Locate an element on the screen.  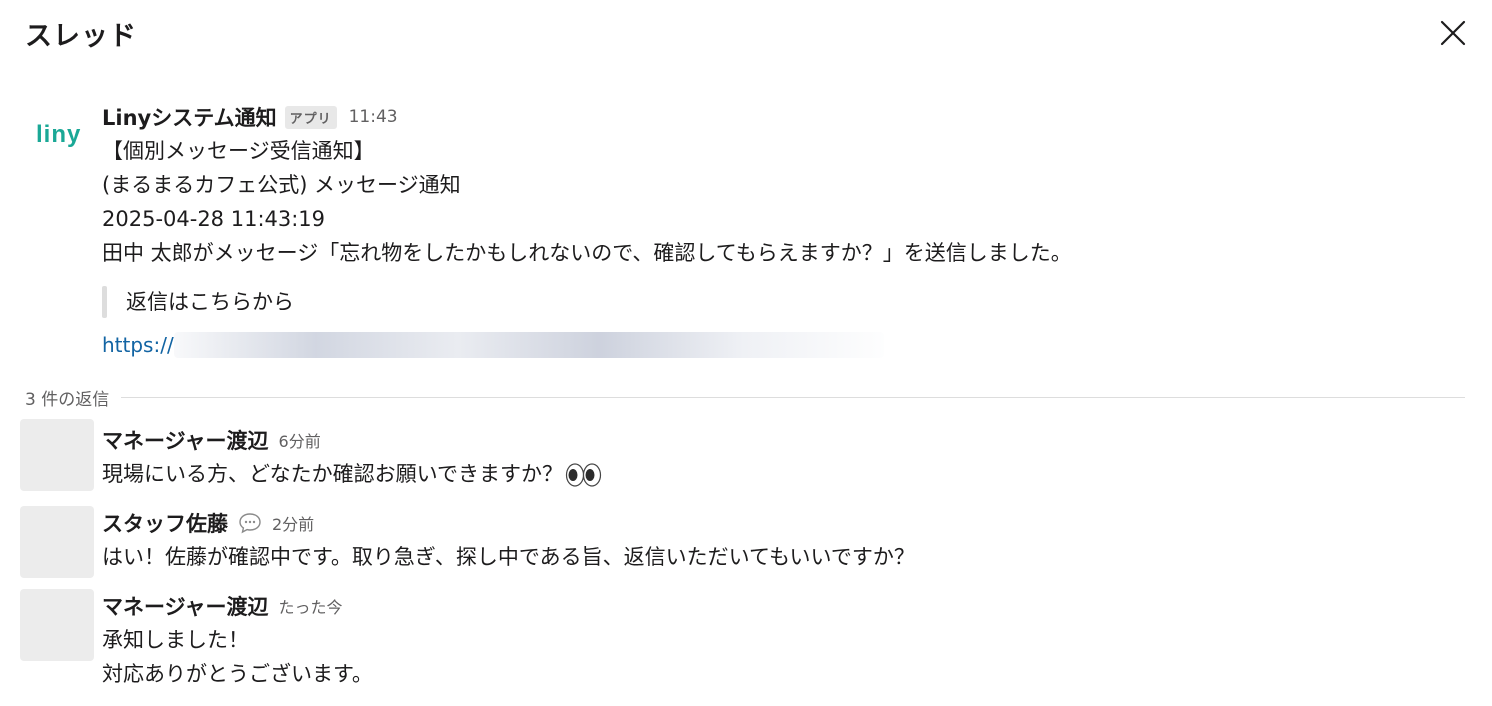
message-line: (まるまるカフェ公式) メッセージ通知 is located at coordinates (281, 185).